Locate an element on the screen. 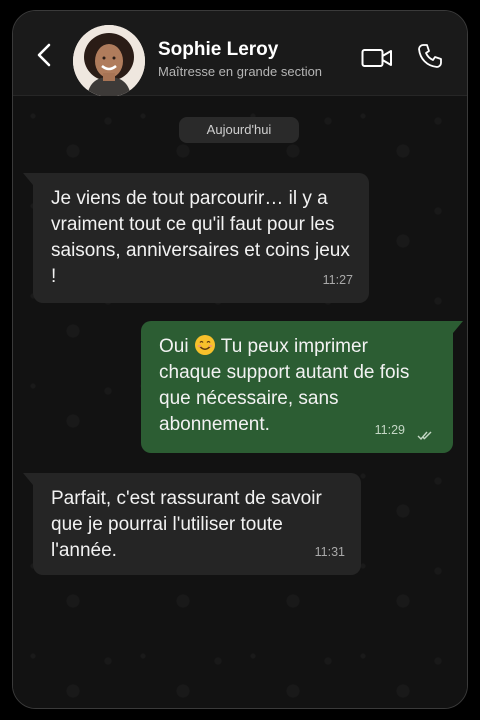 The height and width of the screenshot is (720, 480). back-arrow-icon is located at coordinates (45, 55).